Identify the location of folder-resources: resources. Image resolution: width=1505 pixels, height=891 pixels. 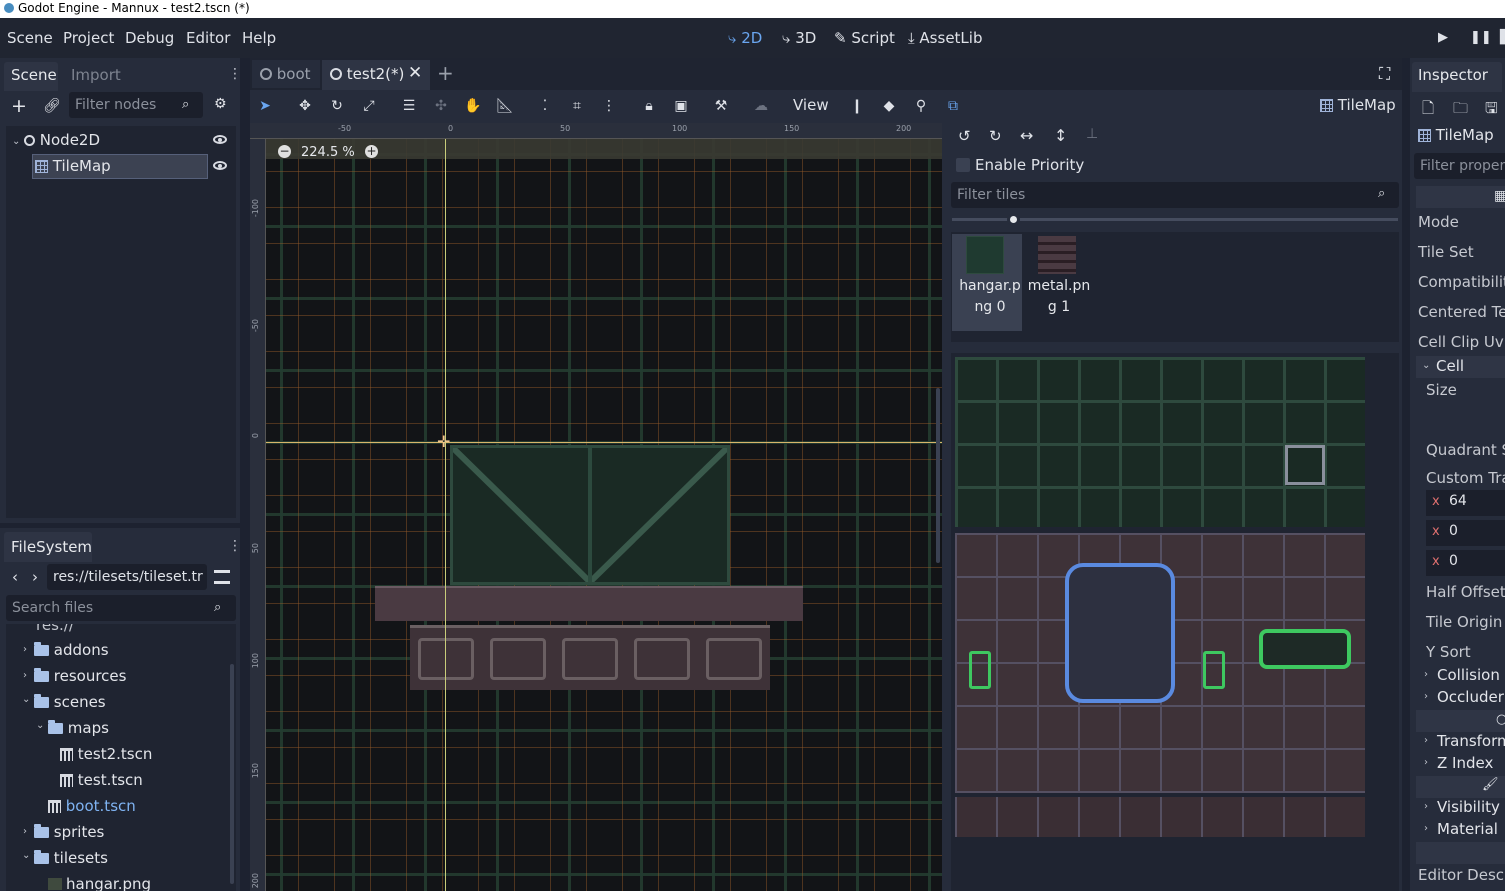
(80, 676).